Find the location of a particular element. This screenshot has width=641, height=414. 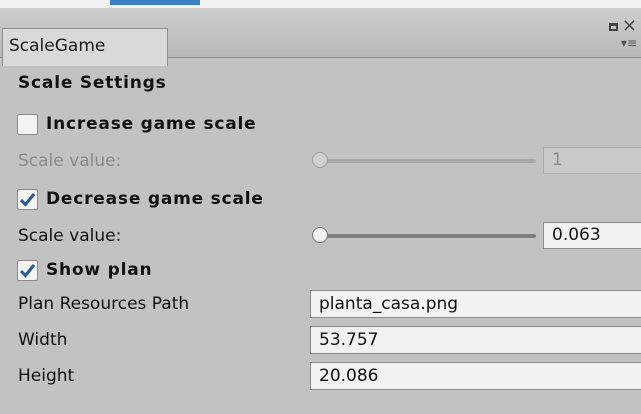

increase-scale-slider-track is located at coordinates (427, 161).